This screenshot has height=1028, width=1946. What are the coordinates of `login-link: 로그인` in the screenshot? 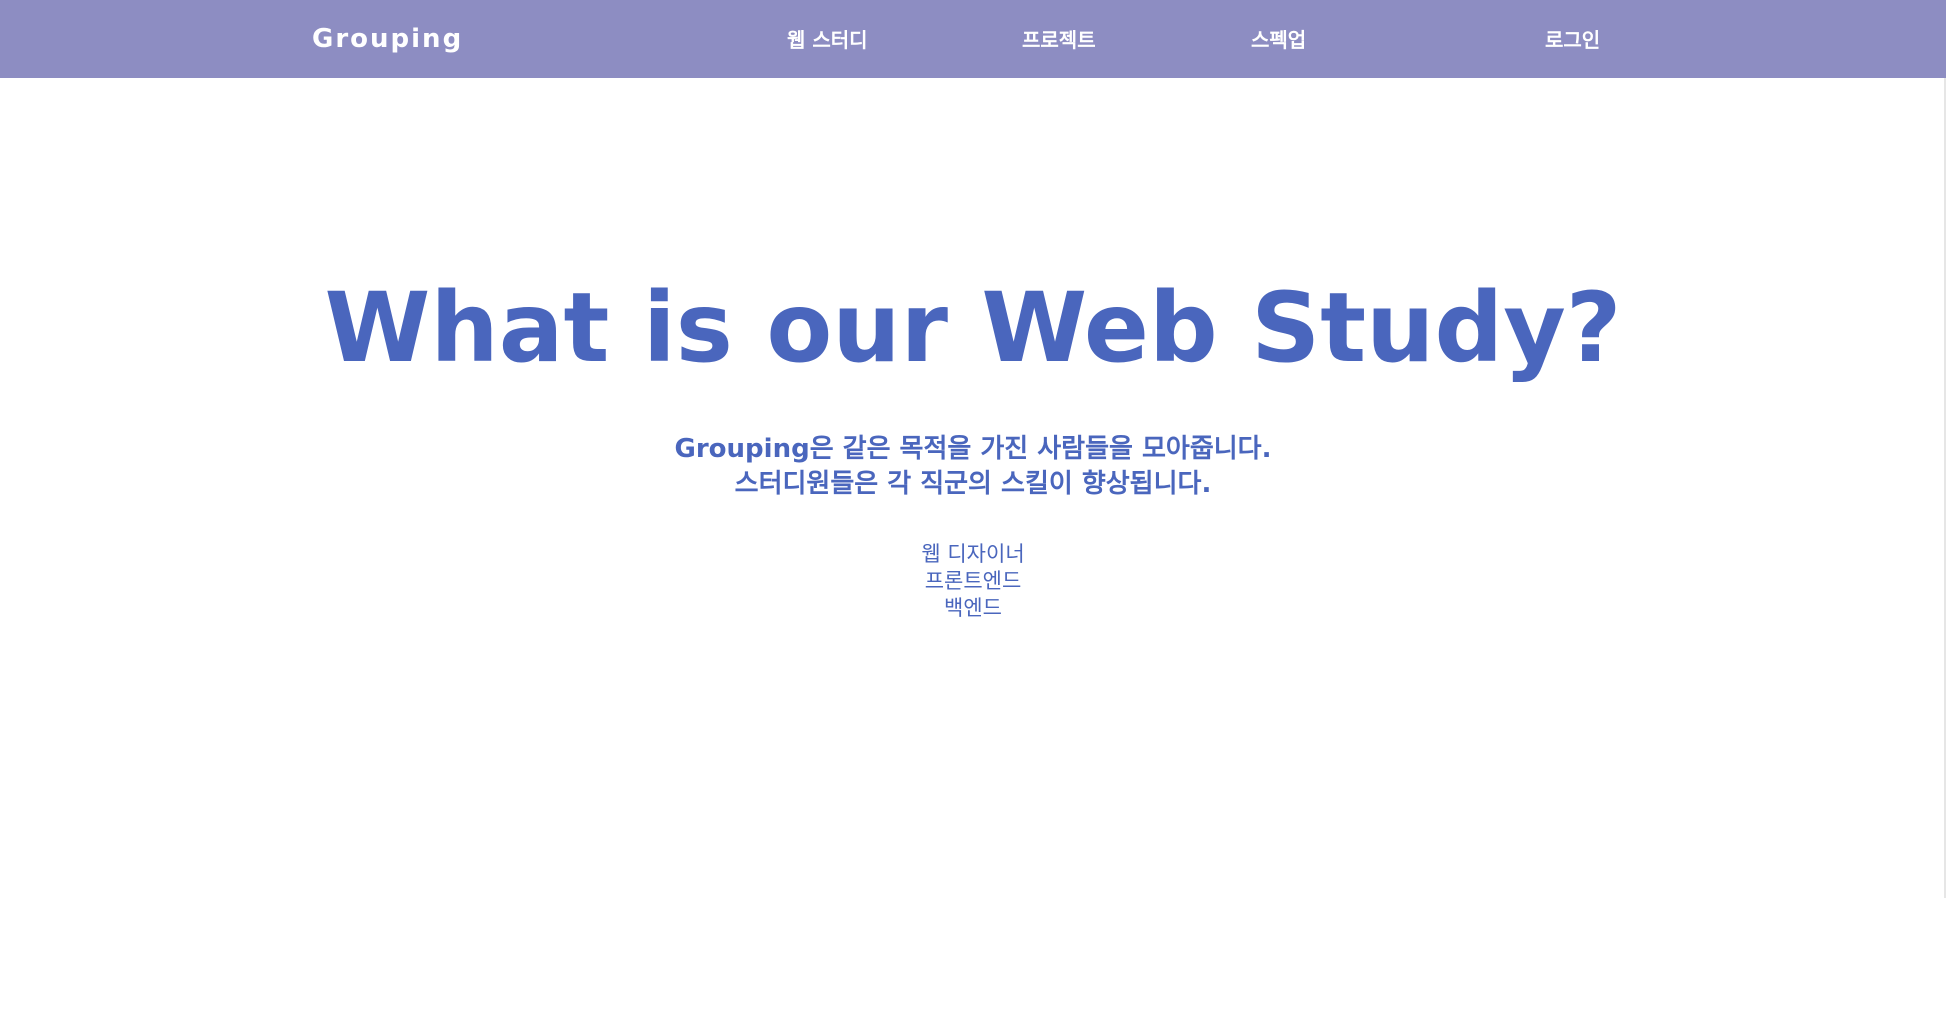 It's located at (1572, 38).